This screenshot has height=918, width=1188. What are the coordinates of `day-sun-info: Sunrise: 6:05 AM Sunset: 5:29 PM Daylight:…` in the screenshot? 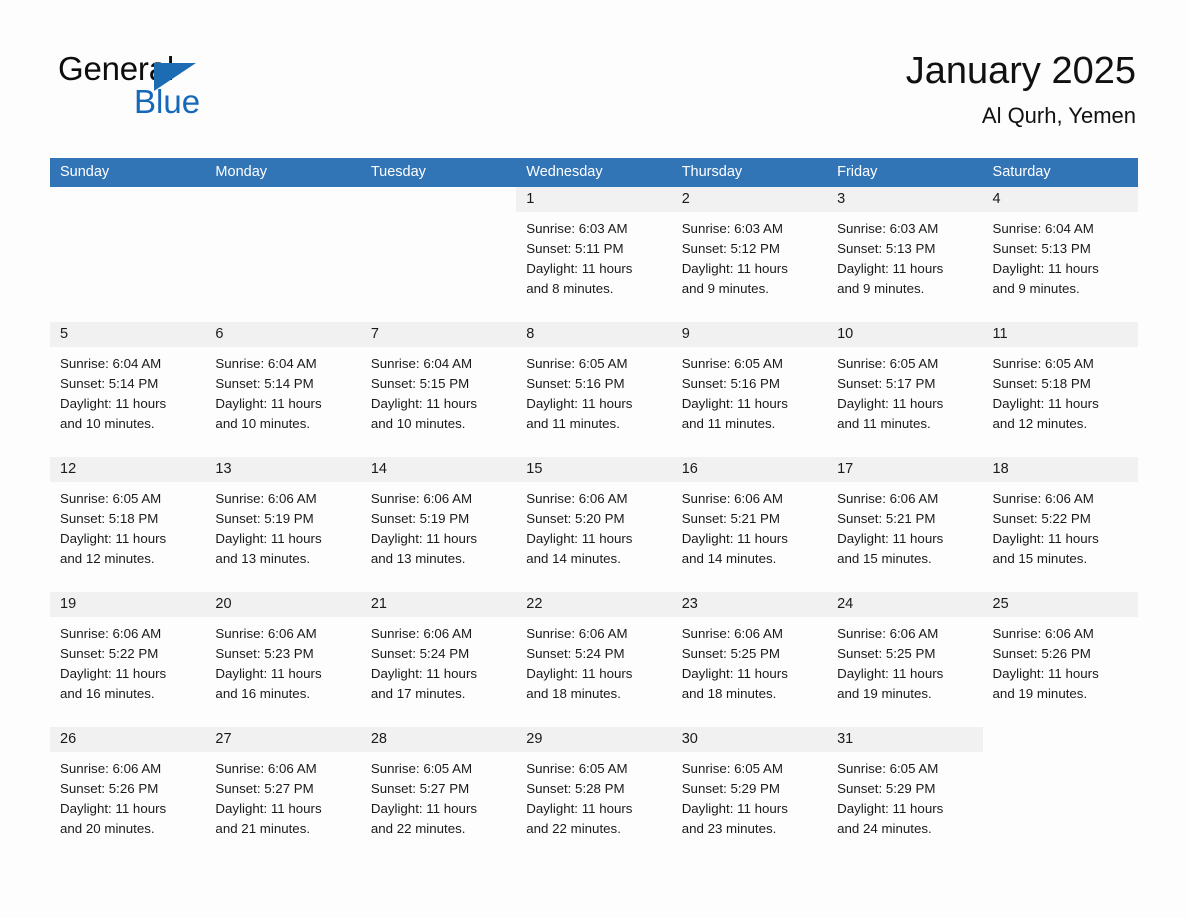 It's located at (904, 795).